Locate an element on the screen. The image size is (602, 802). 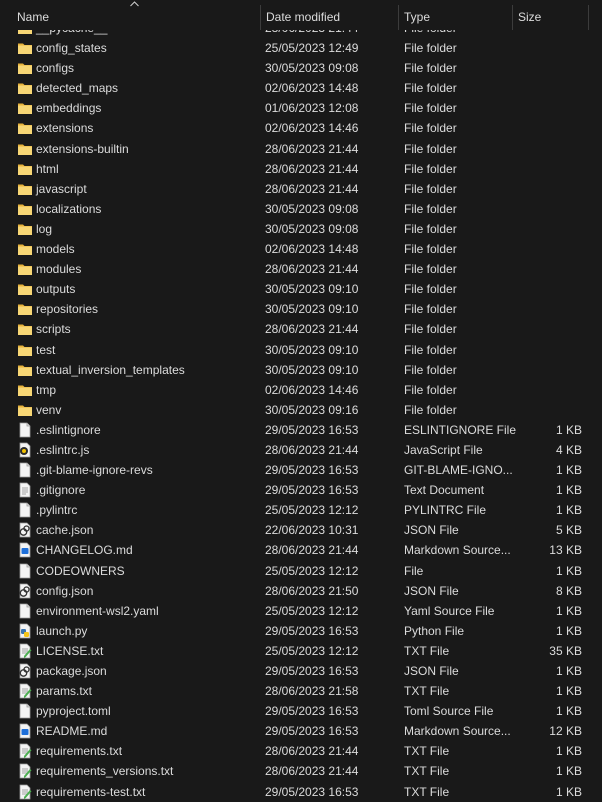
file-row: outputs 30/05/2023 09:10 File folder is located at coordinates (301, 289).